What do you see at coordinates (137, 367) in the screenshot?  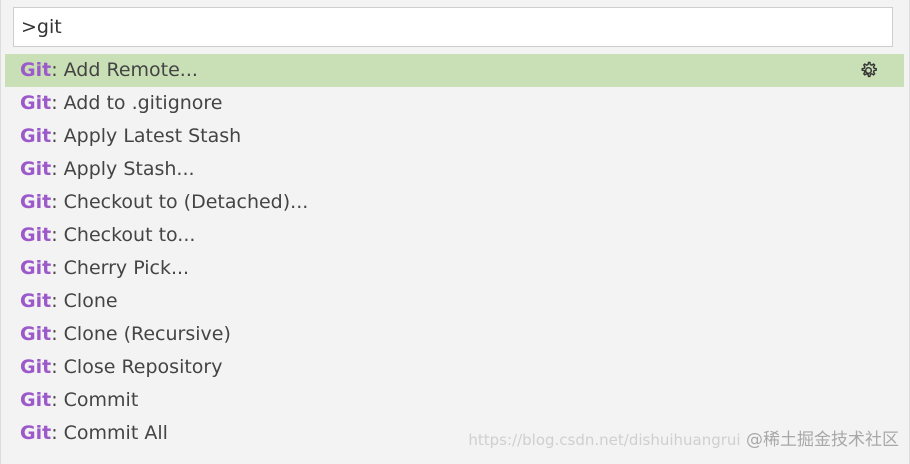 I see `command-item-label: : Close Repository` at bounding box center [137, 367].